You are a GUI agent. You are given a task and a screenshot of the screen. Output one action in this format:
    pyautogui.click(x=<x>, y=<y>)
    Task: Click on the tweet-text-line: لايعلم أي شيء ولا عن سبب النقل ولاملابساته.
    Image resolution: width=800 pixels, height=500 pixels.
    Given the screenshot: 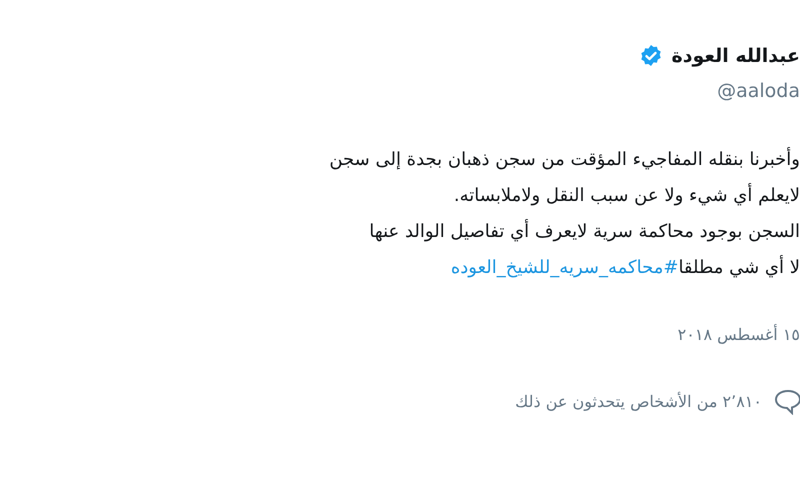 What is the action you would take?
    pyautogui.click(x=627, y=195)
    